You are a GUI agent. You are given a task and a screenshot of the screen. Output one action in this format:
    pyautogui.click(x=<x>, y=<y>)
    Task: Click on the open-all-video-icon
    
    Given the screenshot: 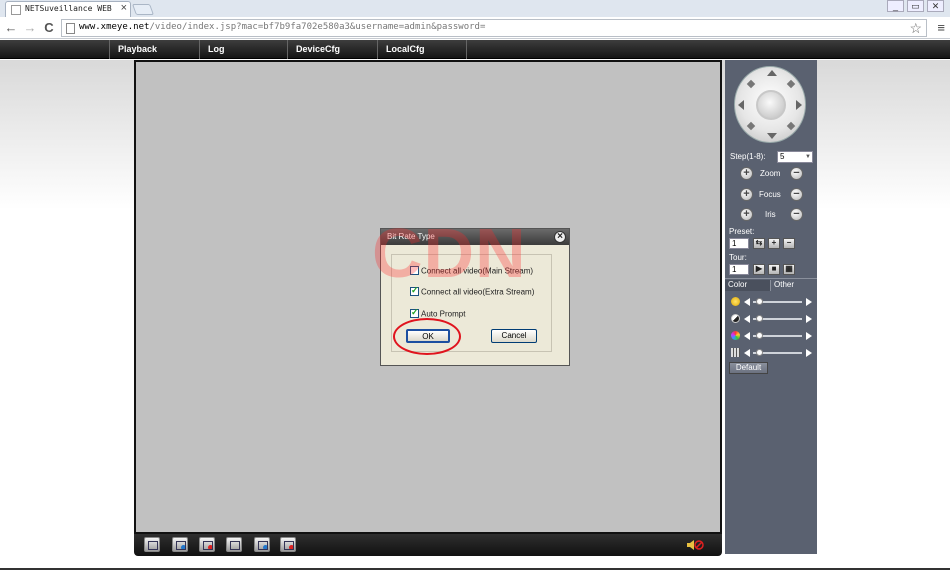 What is the action you would take?
    pyautogui.click(x=180, y=544)
    